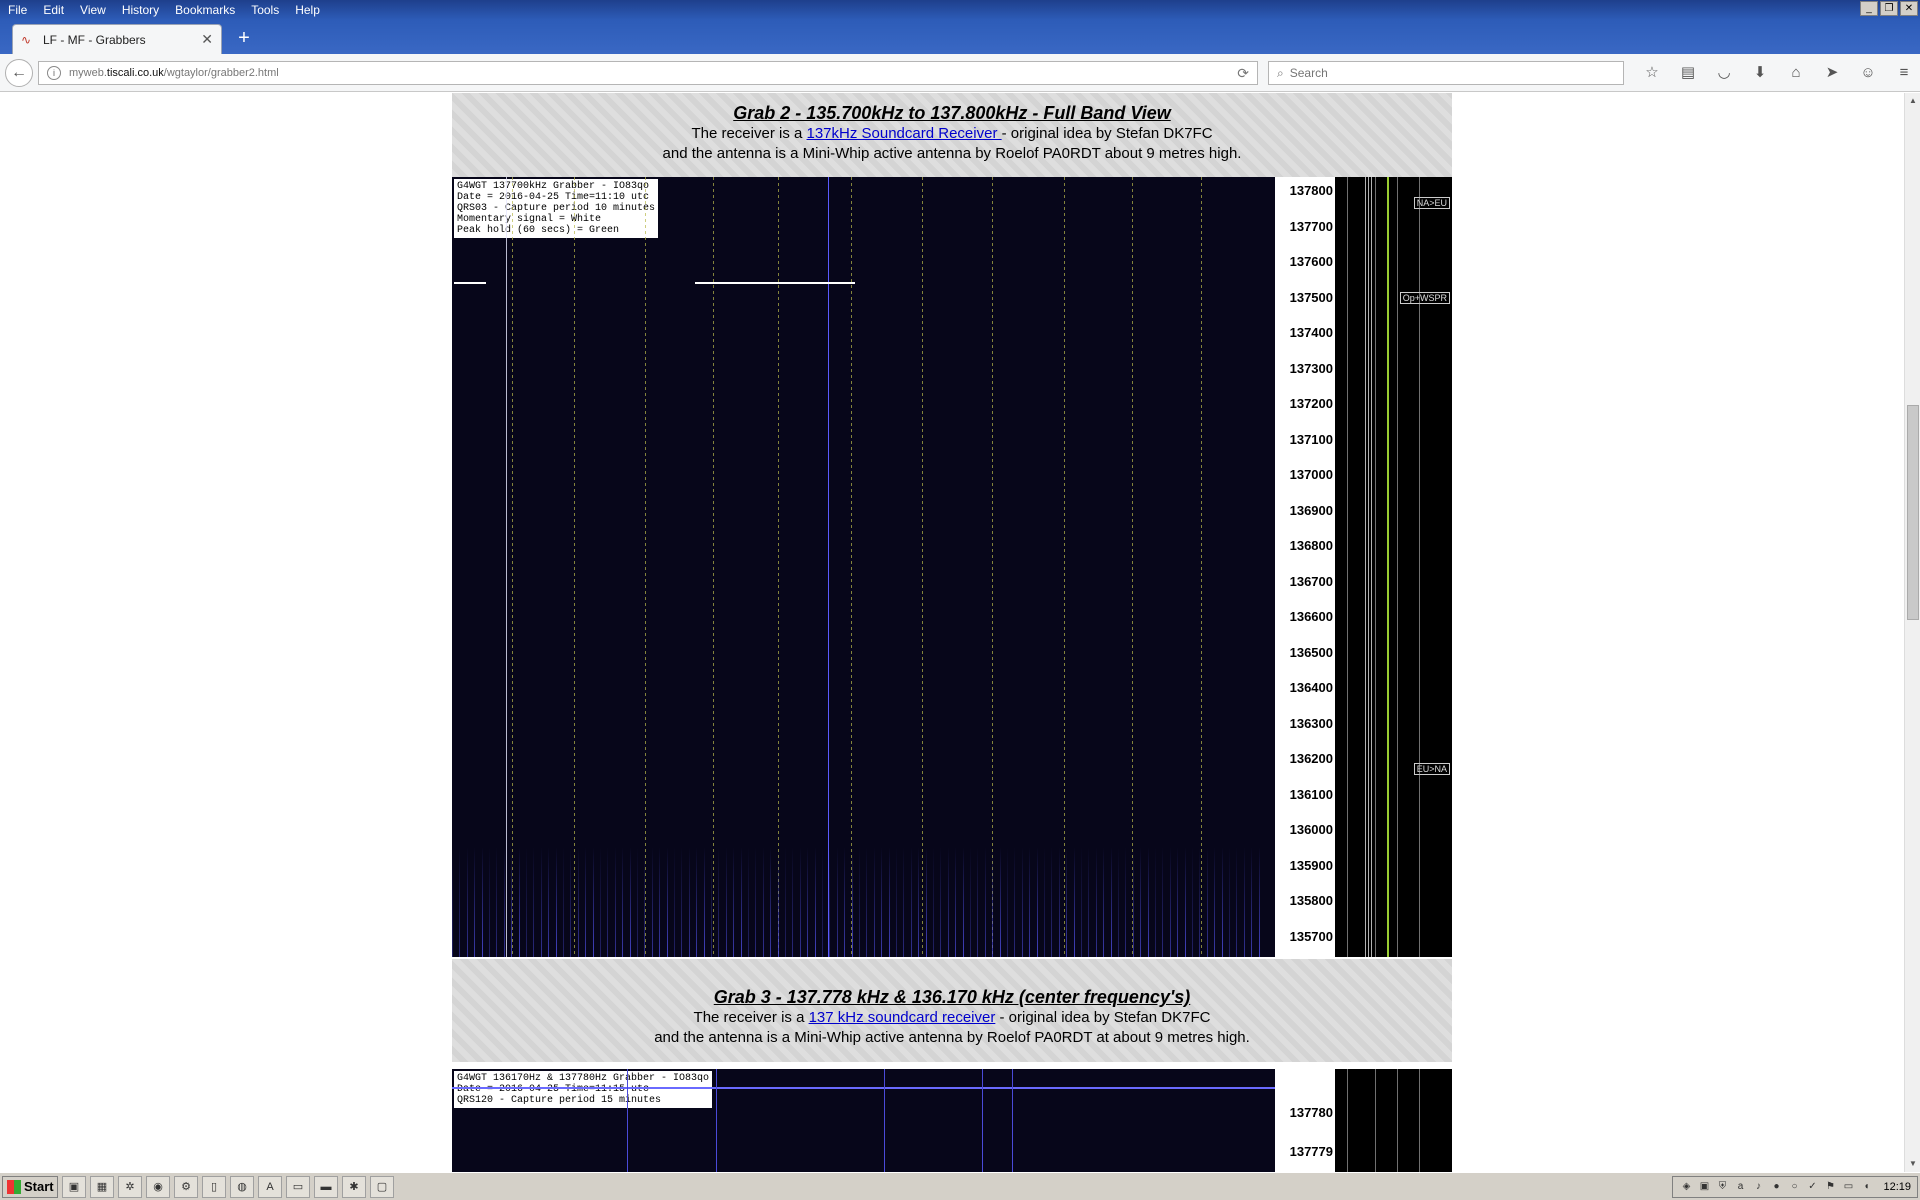  What do you see at coordinates (1760, 73) in the screenshot?
I see `download-icon: ⬇` at bounding box center [1760, 73].